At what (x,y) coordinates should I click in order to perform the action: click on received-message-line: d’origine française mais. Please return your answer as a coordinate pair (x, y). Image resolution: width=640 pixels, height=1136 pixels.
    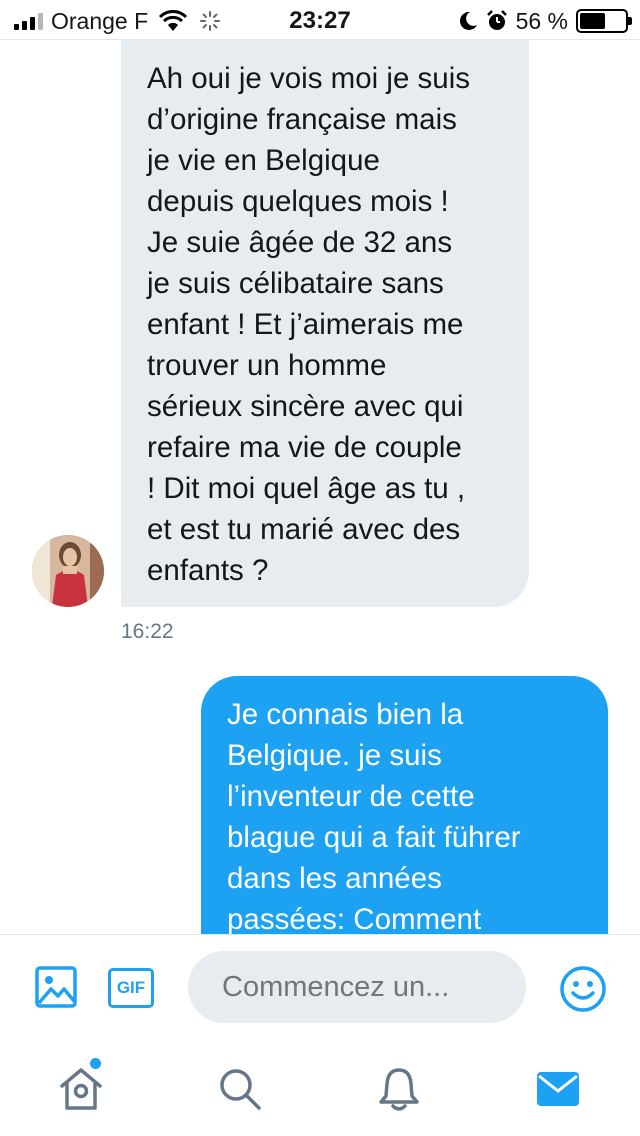
    Looking at the image, I should click on (302, 119).